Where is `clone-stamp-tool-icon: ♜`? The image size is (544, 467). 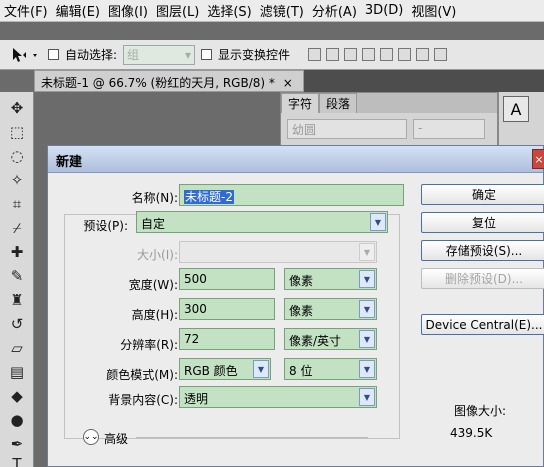 clone-stamp-tool-icon: ♜ is located at coordinates (17, 300).